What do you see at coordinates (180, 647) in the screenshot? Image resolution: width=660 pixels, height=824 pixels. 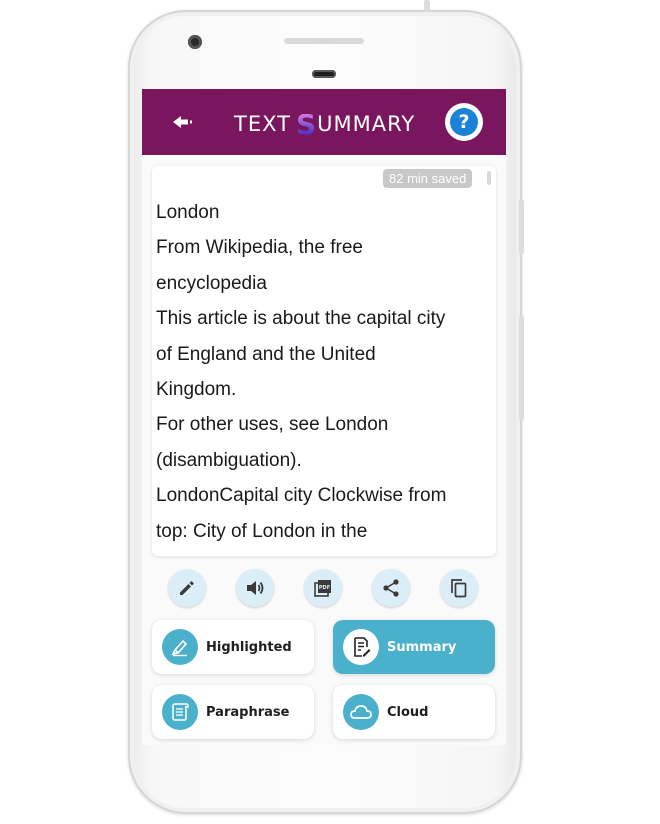 I see `highlighter-icon` at bounding box center [180, 647].